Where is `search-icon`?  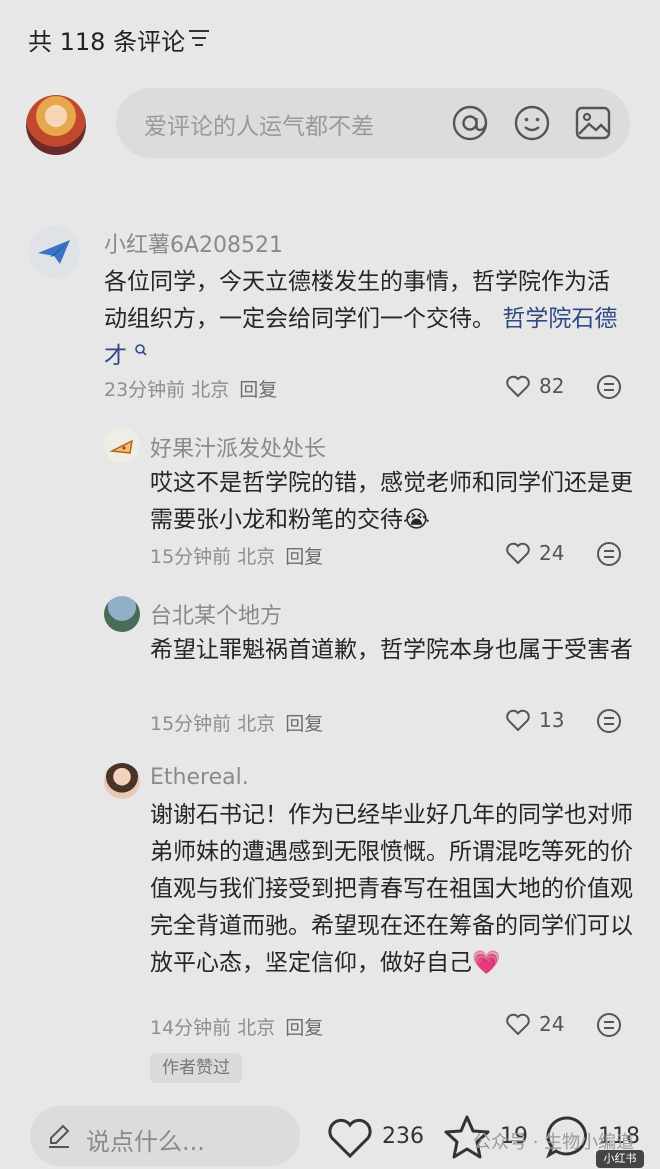 search-icon is located at coordinates (141, 350).